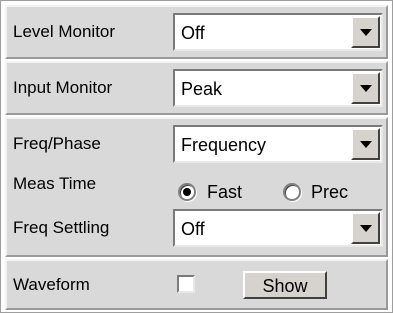  What do you see at coordinates (278, 32) in the screenshot?
I see `level-monitor-select: Off` at bounding box center [278, 32].